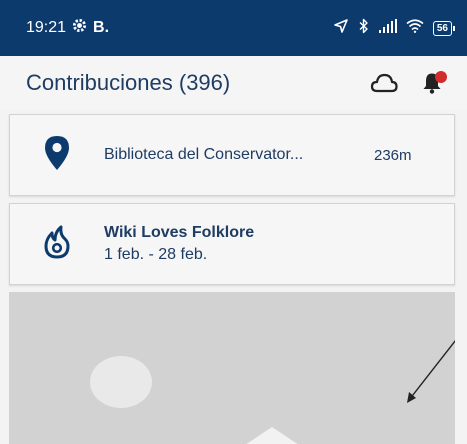 The width and height of the screenshot is (467, 444). I want to click on signal-icon, so click(387, 28).